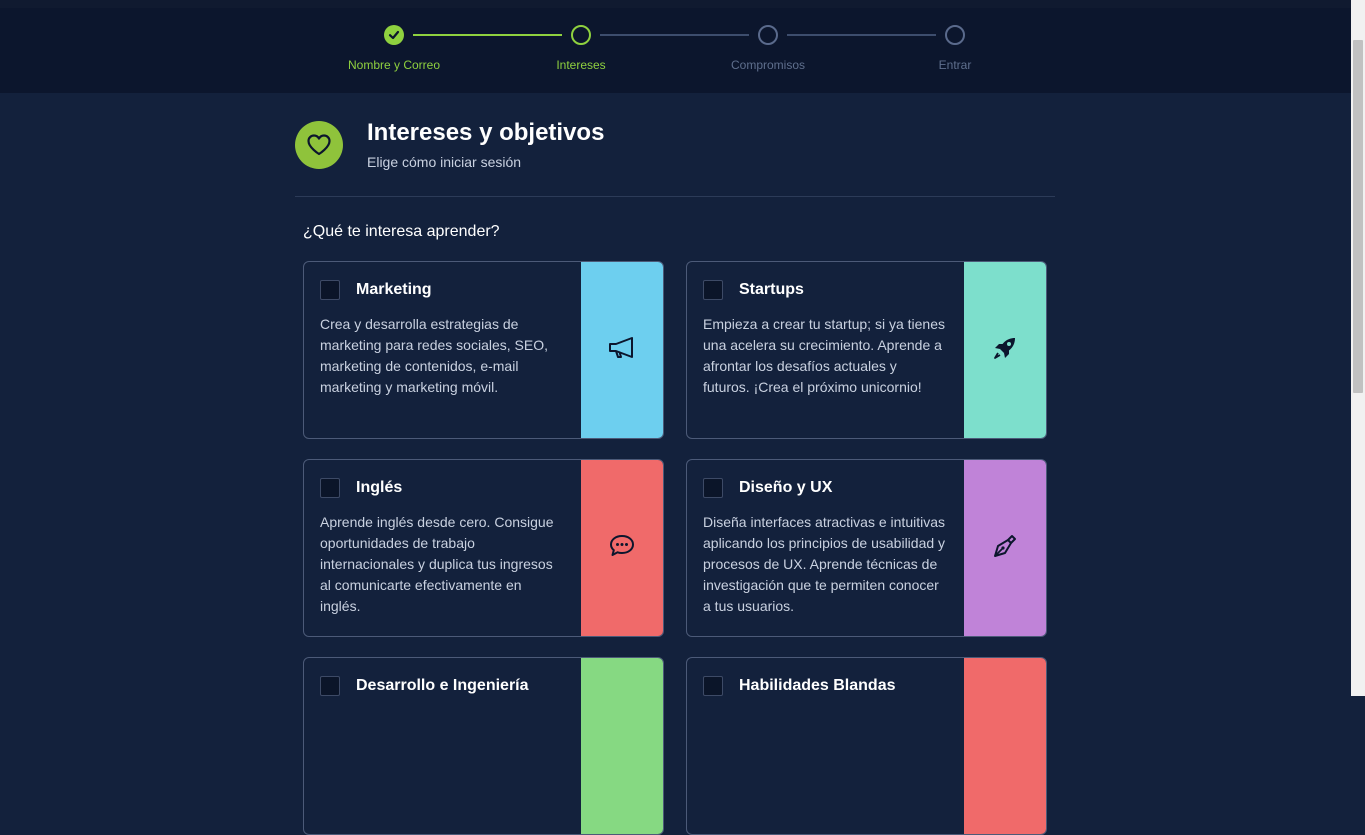  What do you see at coordinates (713, 488) in the screenshot?
I see `checkbox-diseno-ux` at bounding box center [713, 488].